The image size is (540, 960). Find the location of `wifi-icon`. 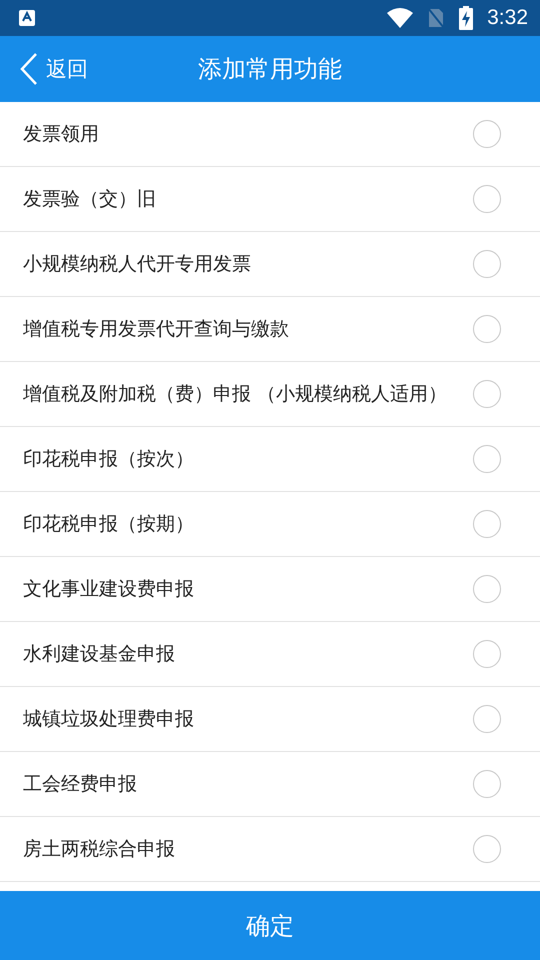

wifi-icon is located at coordinates (400, 18).